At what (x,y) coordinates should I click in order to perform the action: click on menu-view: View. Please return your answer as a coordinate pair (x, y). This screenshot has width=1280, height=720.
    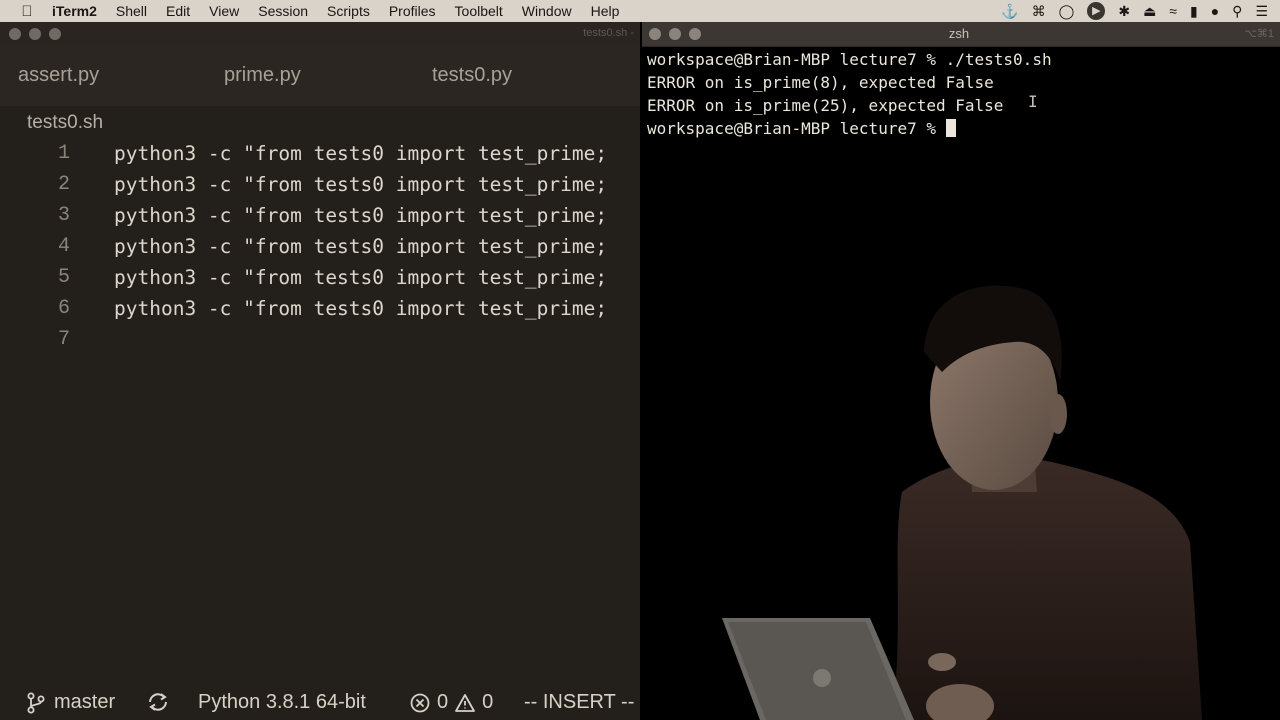
    Looking at the image, I should click on (224, 11).